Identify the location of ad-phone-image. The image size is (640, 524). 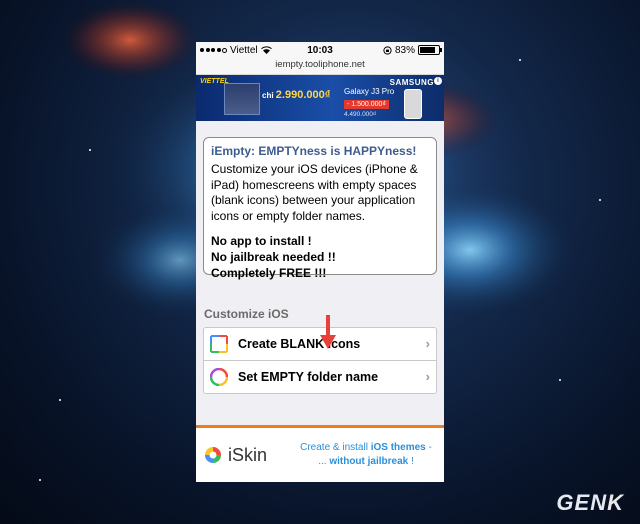
(413, 104).